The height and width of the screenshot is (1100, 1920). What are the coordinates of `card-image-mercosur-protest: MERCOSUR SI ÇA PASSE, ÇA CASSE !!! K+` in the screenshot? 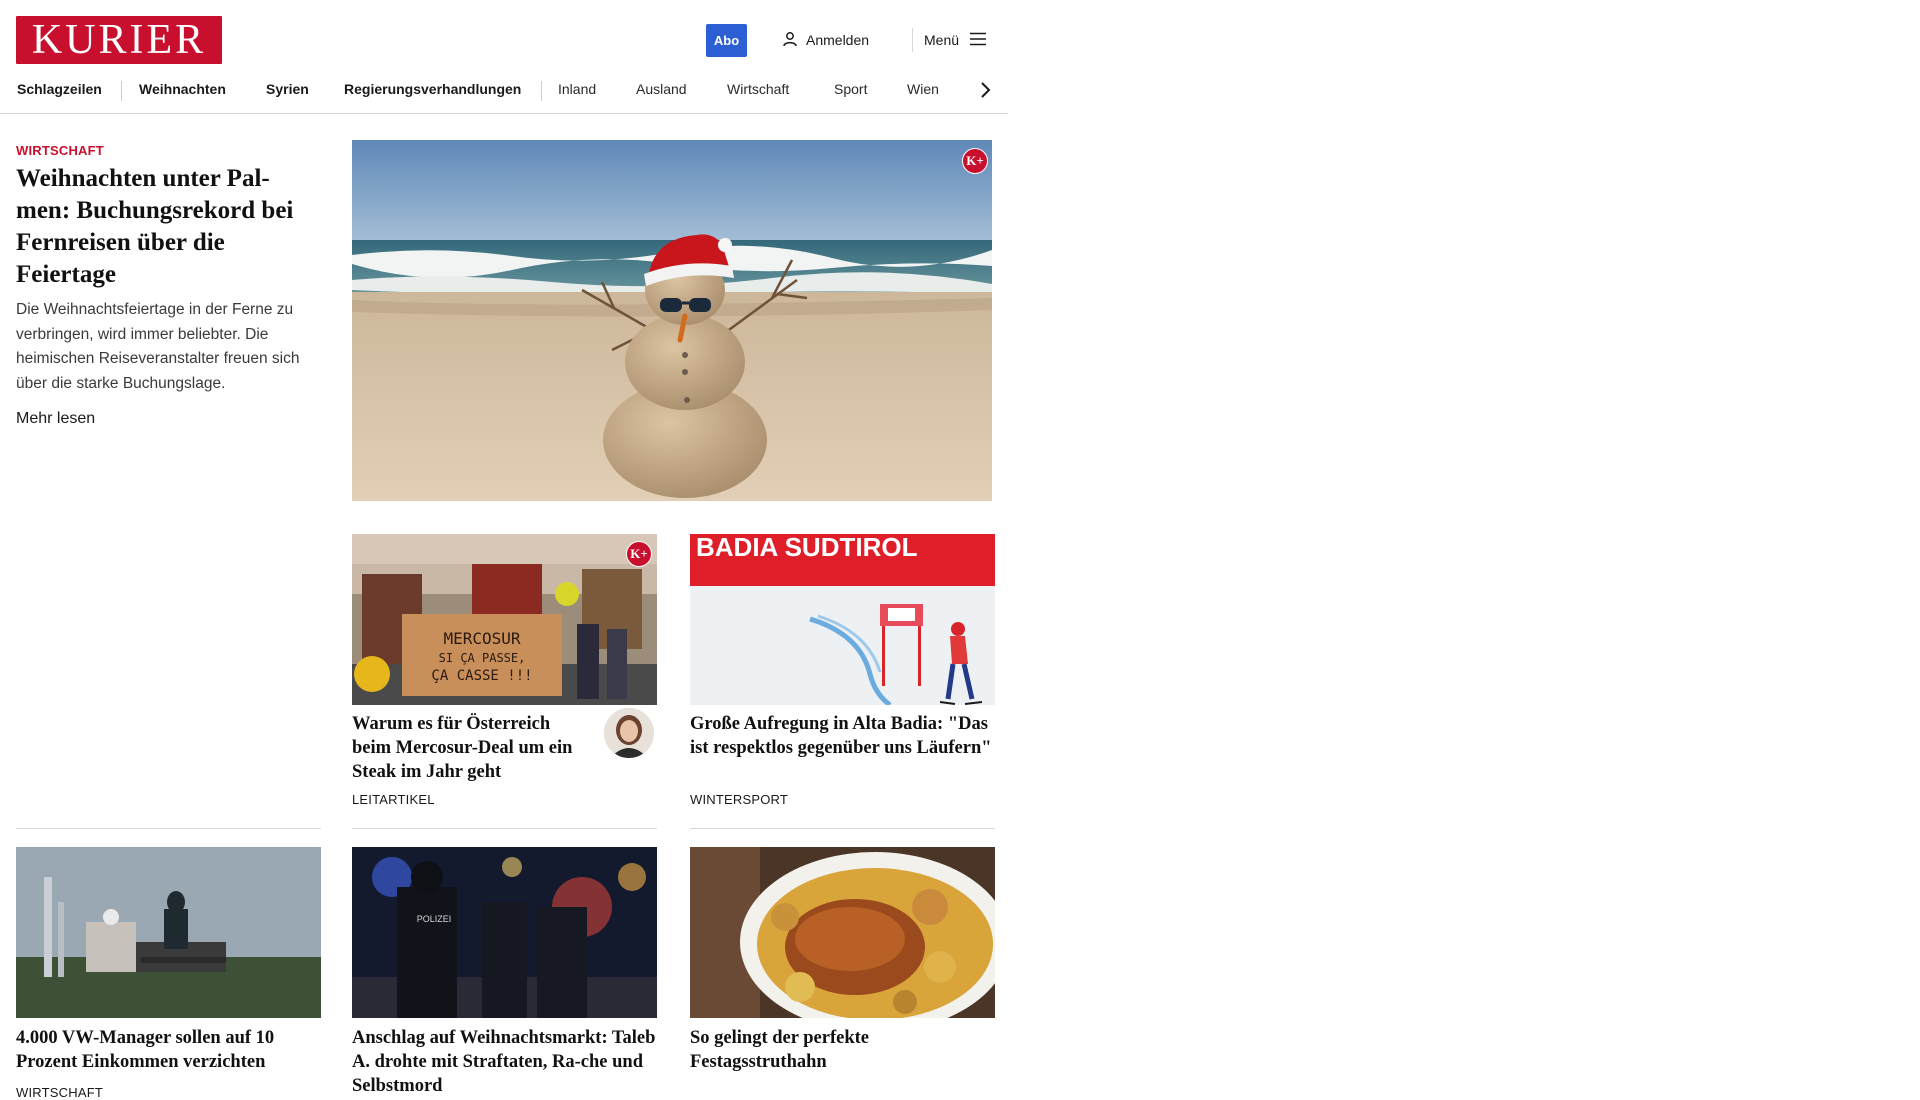 It's located at (504, 619).